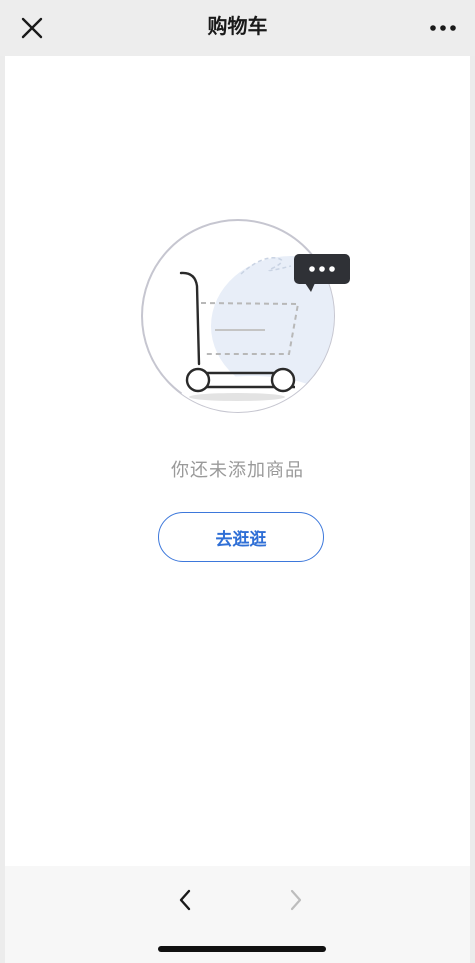 This screenshot has height=963, width=475. I want to click on more-button, so click(443, 28).